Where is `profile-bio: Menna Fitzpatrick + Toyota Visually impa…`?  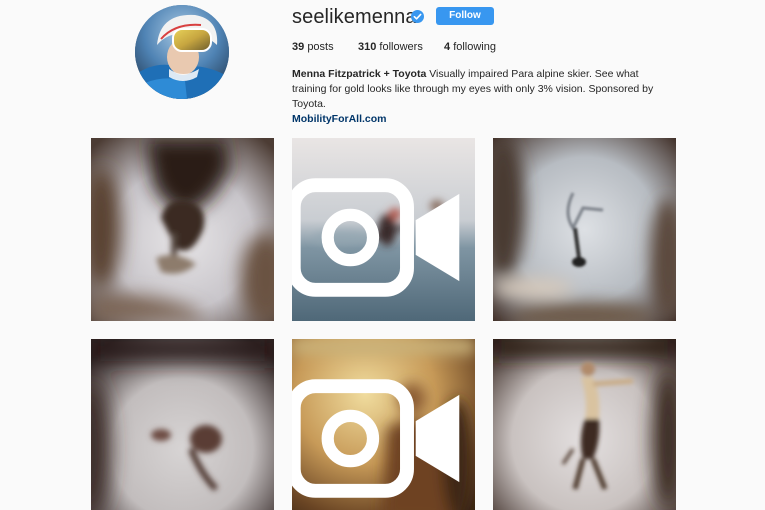 profile-bio: Menna Fitzpatrick + Toyota Visually impa… is located at coordinates (482, 97).